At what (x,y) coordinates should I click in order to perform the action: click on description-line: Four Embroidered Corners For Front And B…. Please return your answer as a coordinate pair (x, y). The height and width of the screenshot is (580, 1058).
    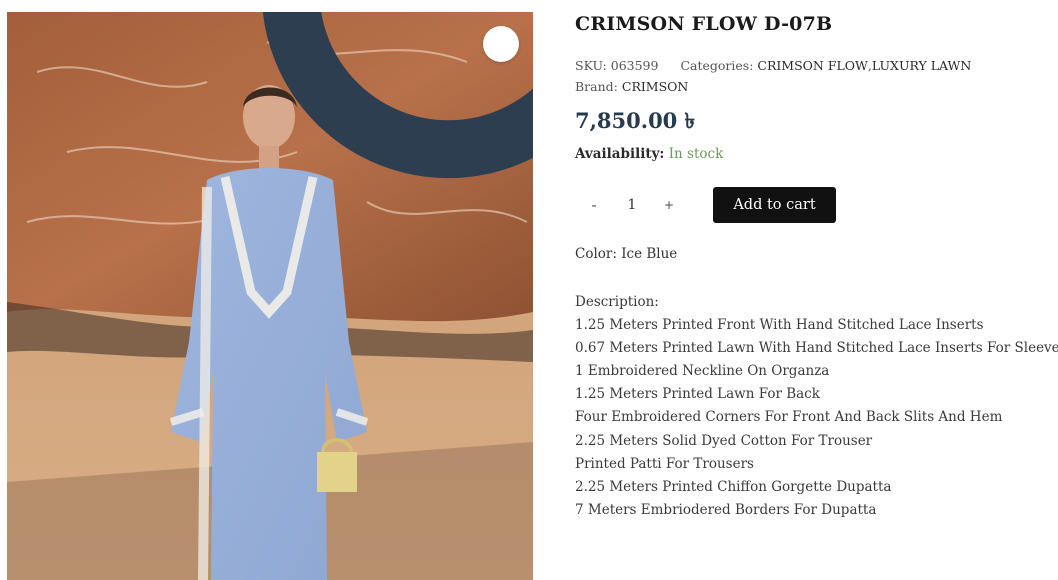
    Looking at the image, I should click on (789, 417).